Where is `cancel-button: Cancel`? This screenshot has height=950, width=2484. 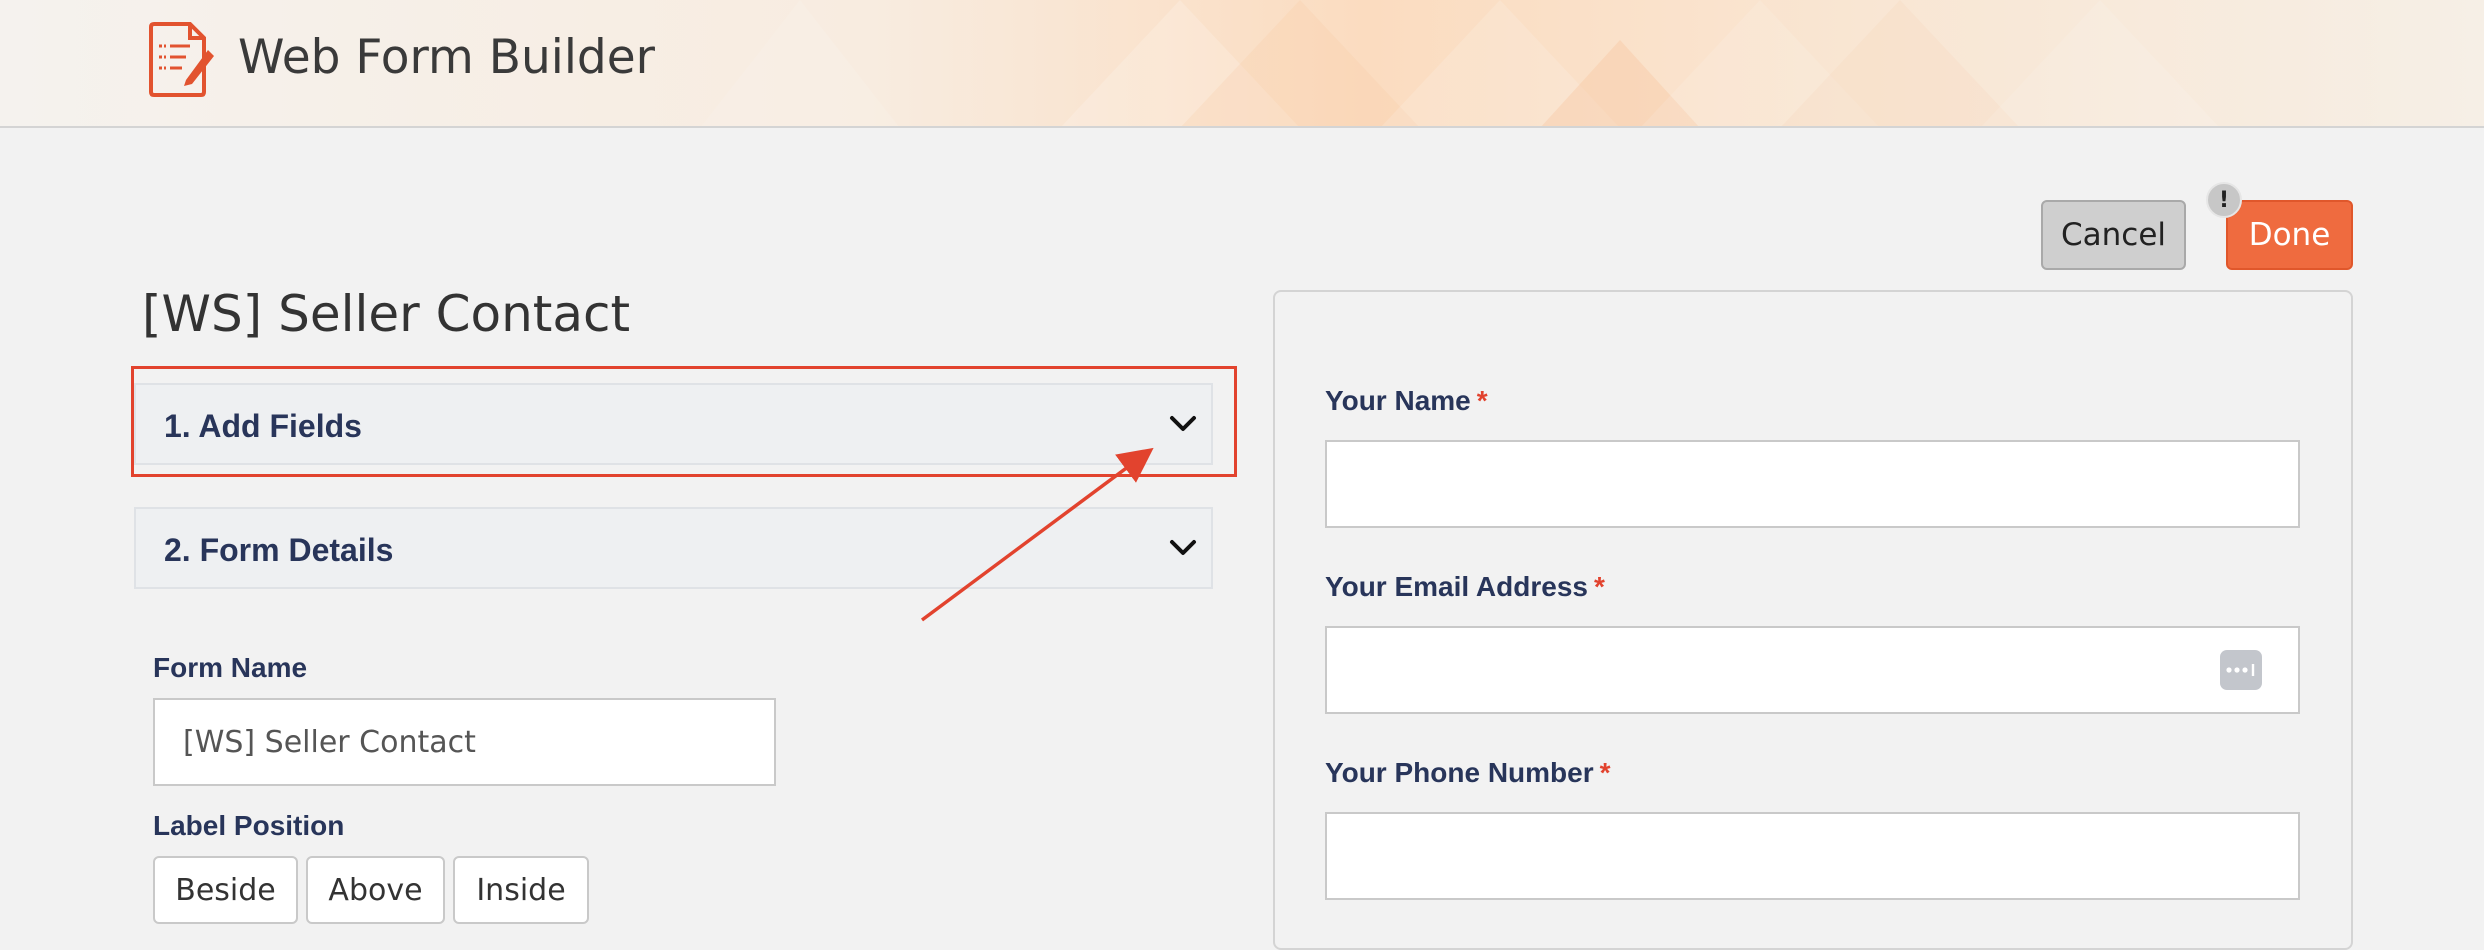 cancel-button: Cancel is located at coordinates (2113, 235).